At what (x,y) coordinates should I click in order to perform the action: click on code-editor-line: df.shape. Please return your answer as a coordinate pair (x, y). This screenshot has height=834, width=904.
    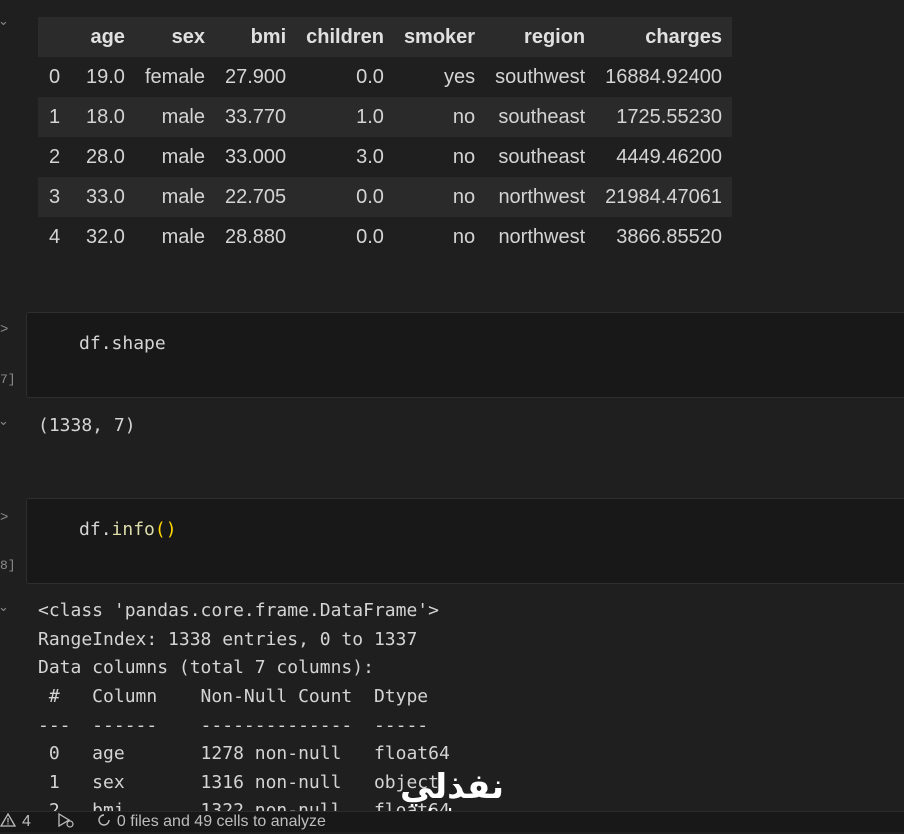
    Looking at the image, I should click on (122, 343).